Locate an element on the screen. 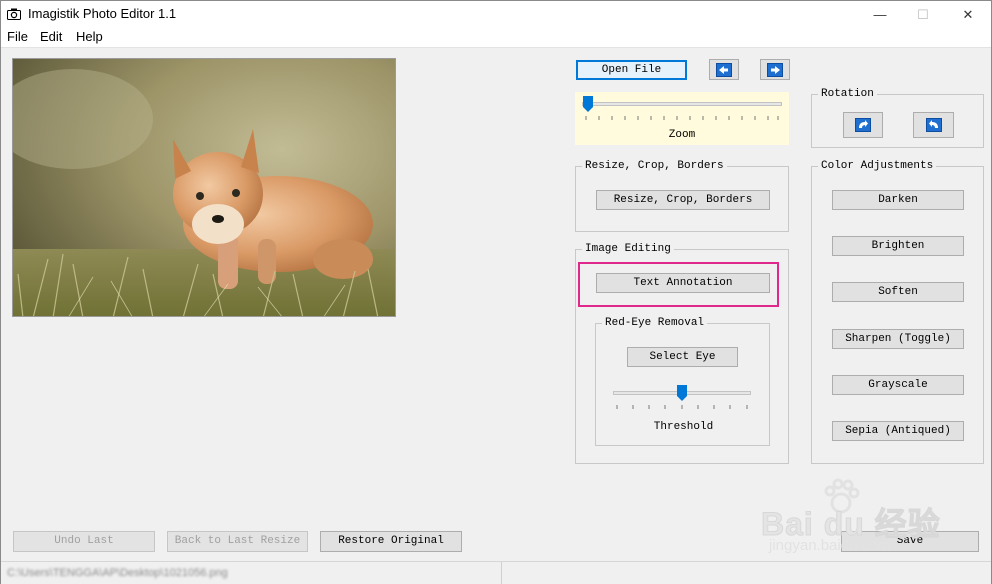 The height and width of the screenshot is (584, 992). watermark-url: jingyan.baidu.com is located at coordinates (829, 545).